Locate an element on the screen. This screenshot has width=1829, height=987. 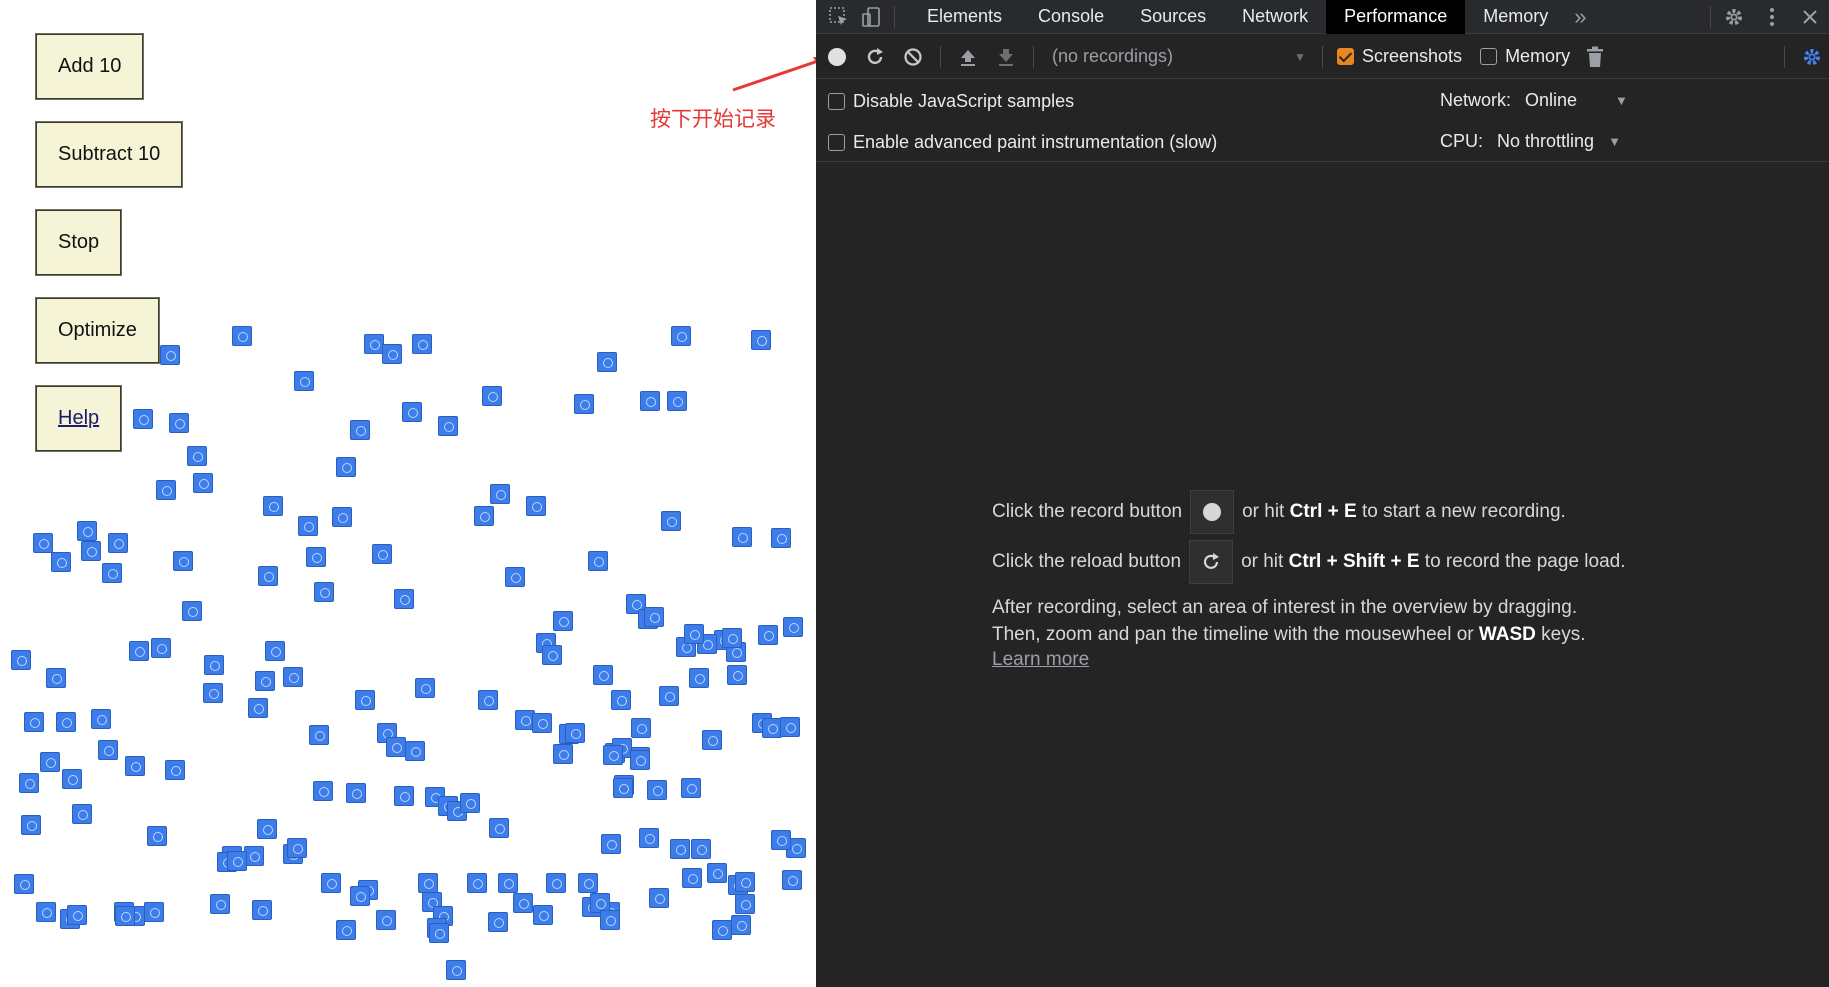
annotation-arrow is located at coordinates (774, 74).